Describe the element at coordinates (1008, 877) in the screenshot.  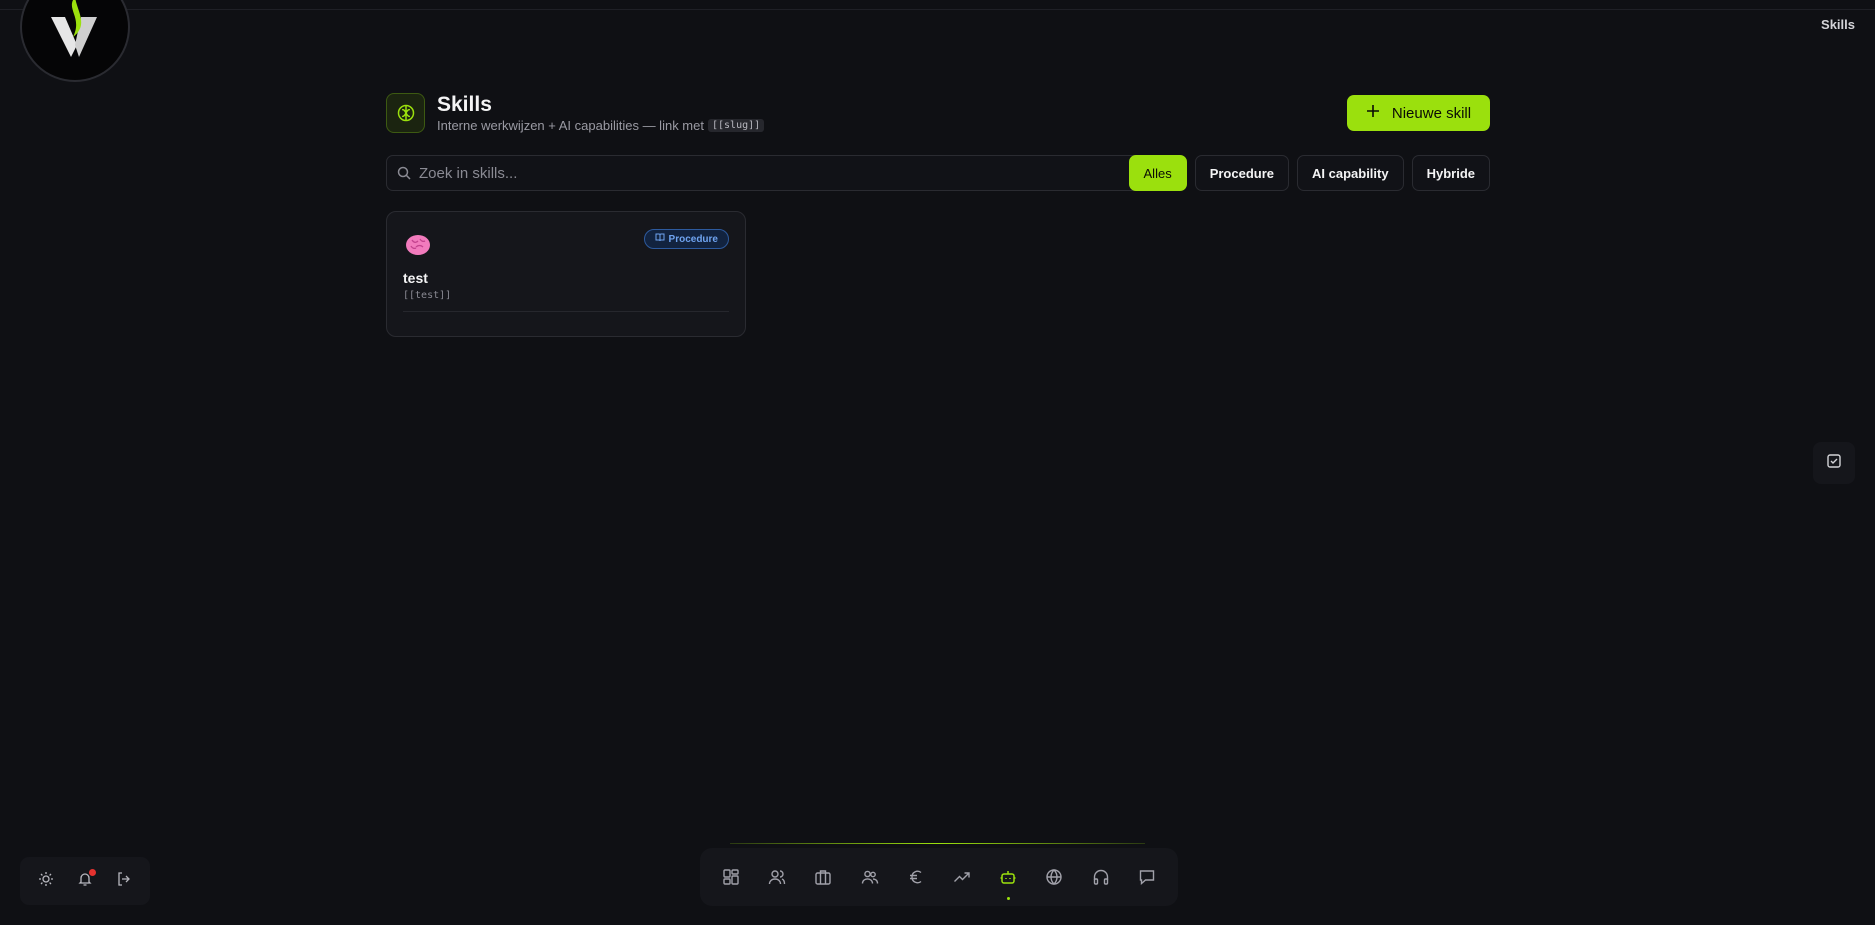
I see `bot-icon` at that location.